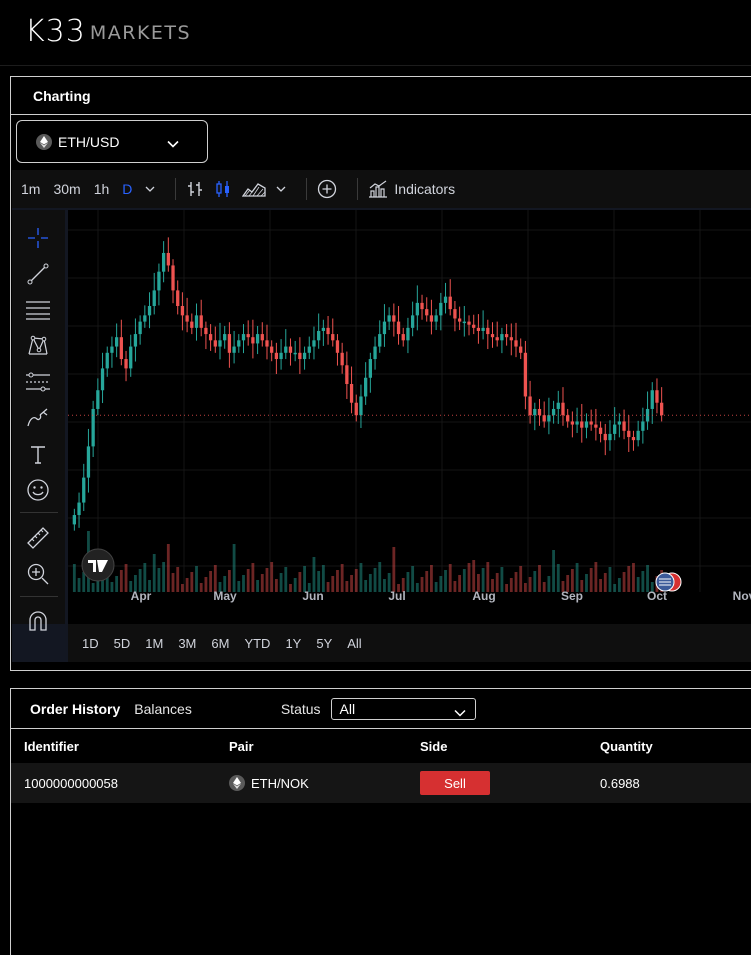 Image resolution: width=751 pixels, height=955 pixels. What do you see at coordinates (38, 310) in the screenshot?
I see `fib-retracement-icon` at bounding box center [38, 310].